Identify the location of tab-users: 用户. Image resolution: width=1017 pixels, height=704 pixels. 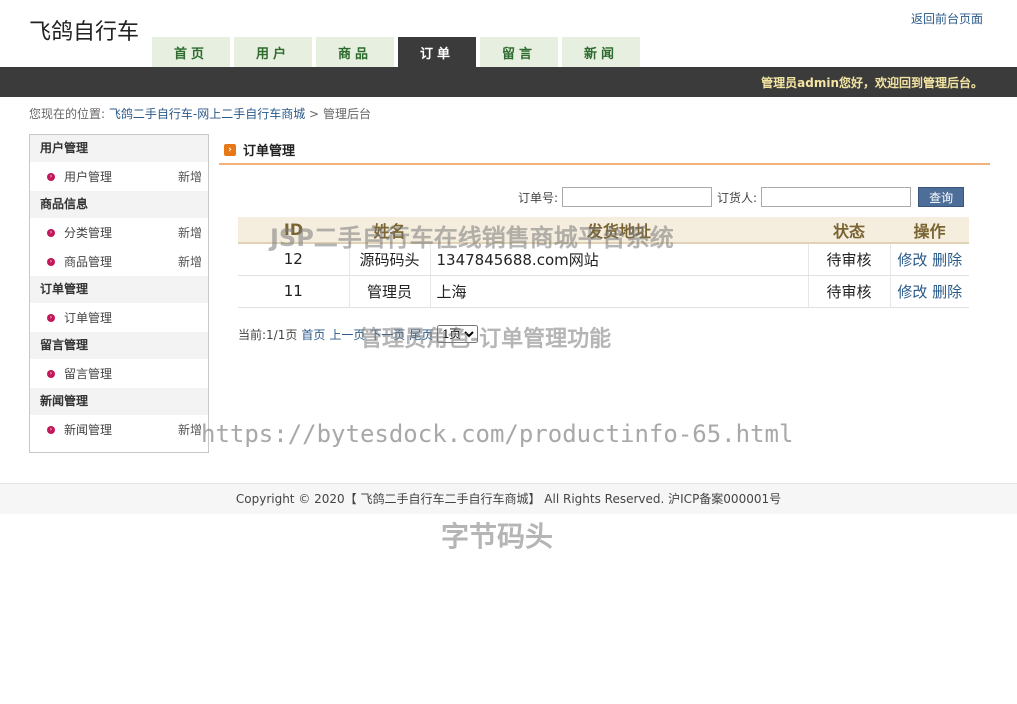
(273, 52).